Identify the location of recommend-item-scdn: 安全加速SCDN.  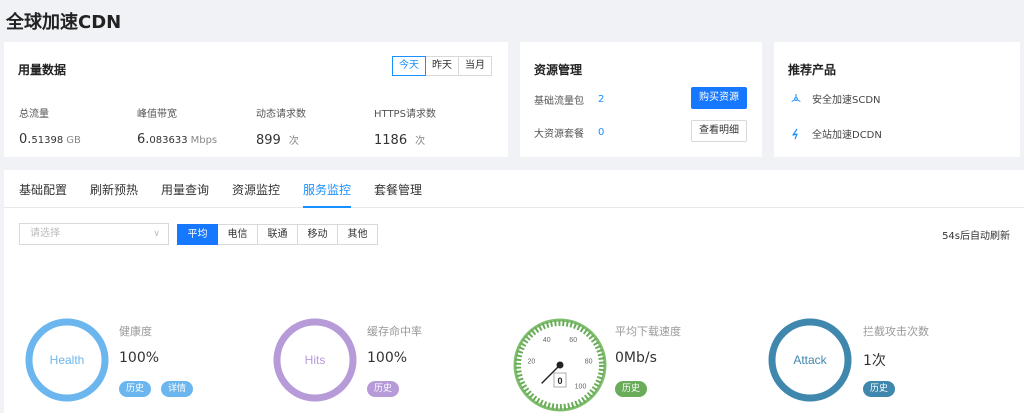
(835, 98).